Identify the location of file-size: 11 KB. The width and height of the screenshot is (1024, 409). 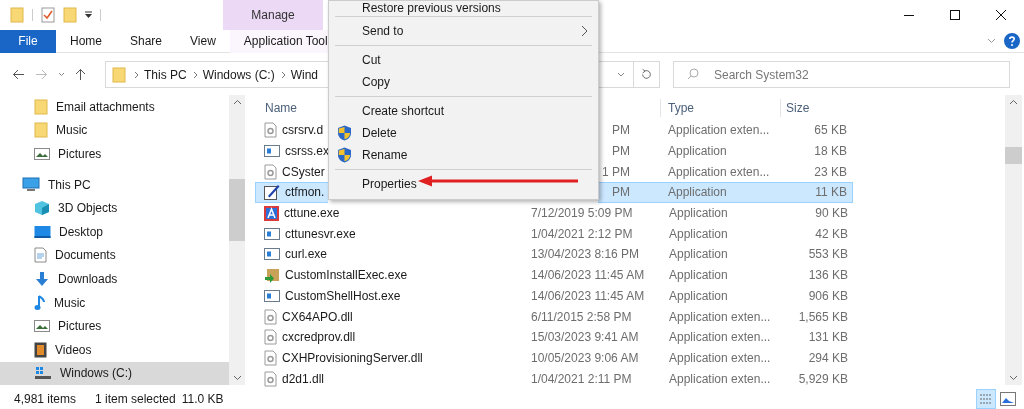
(831, 193).